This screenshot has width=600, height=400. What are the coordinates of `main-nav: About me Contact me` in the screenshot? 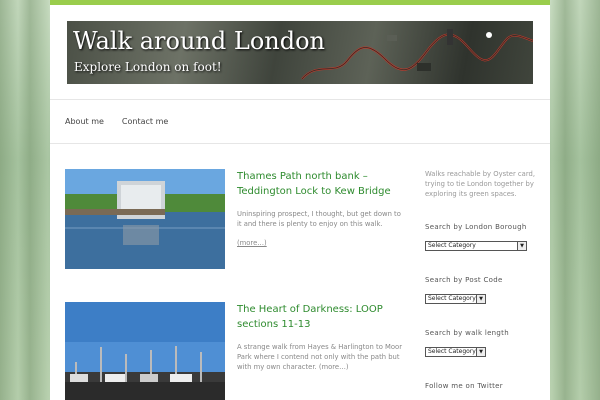 It's located at (300, 122).